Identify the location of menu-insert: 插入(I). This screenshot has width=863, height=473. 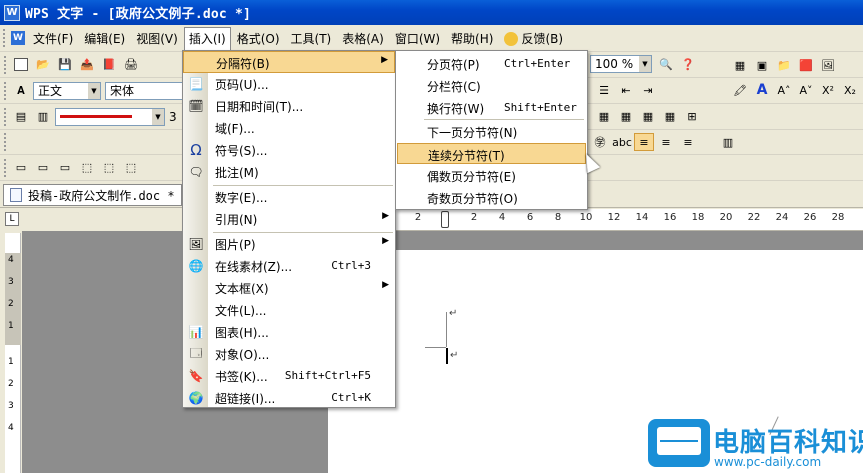
(207, 39).